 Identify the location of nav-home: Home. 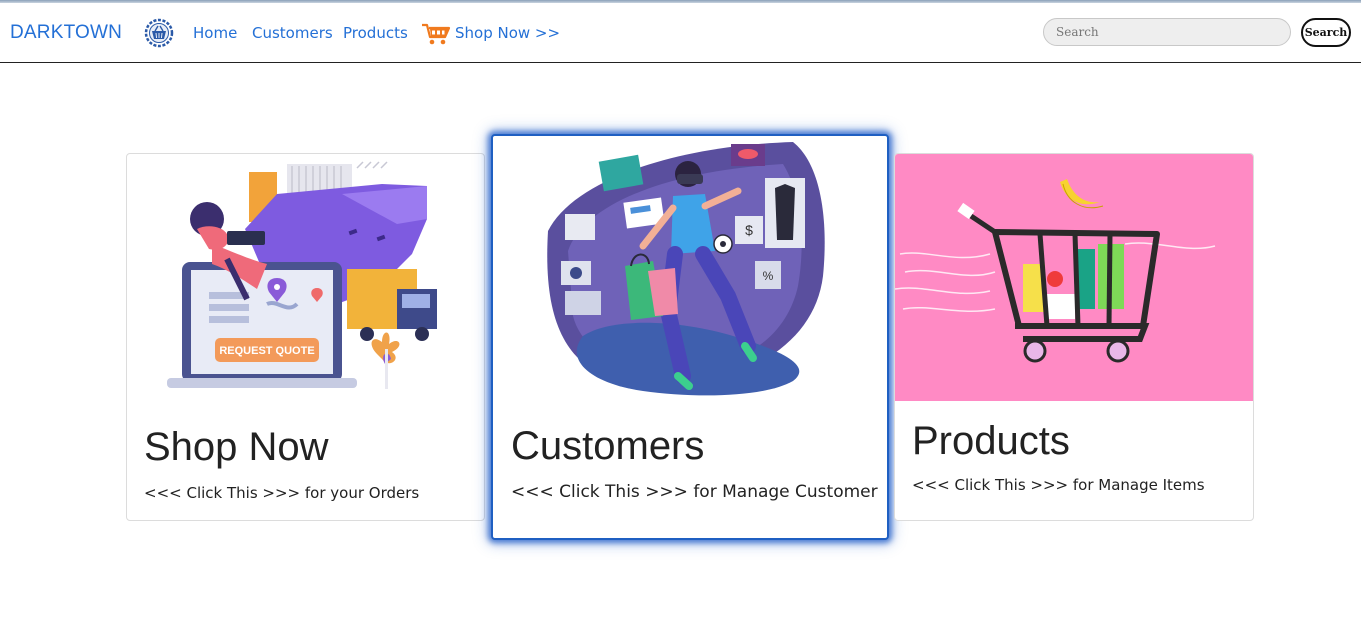
(215, 33).